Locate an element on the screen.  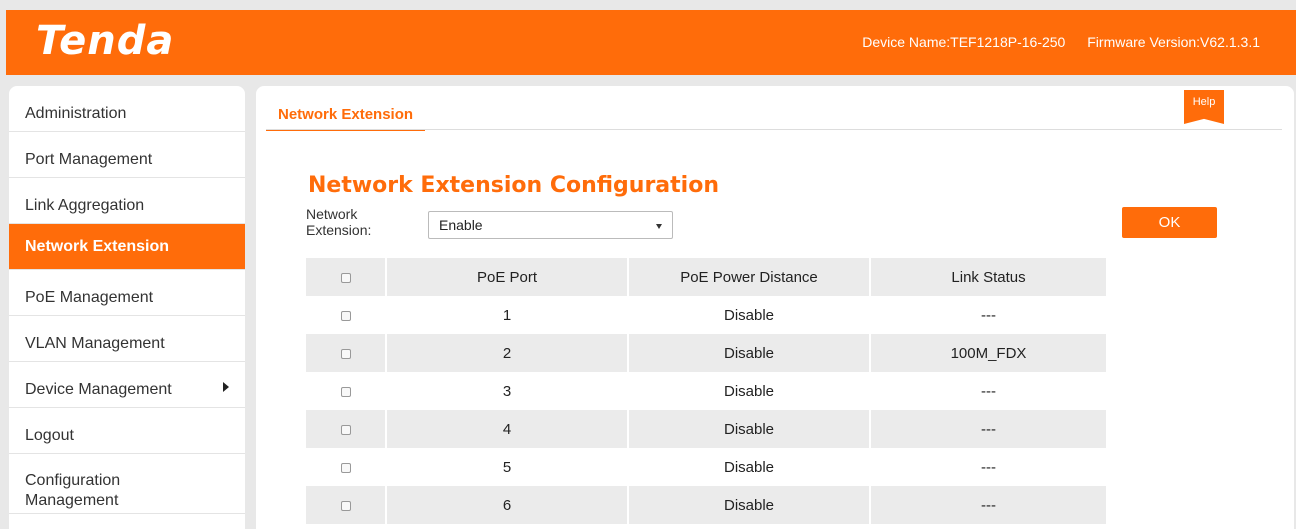
sidebar-item-poe-management: PoE Management is located at coordinates (127, 293).